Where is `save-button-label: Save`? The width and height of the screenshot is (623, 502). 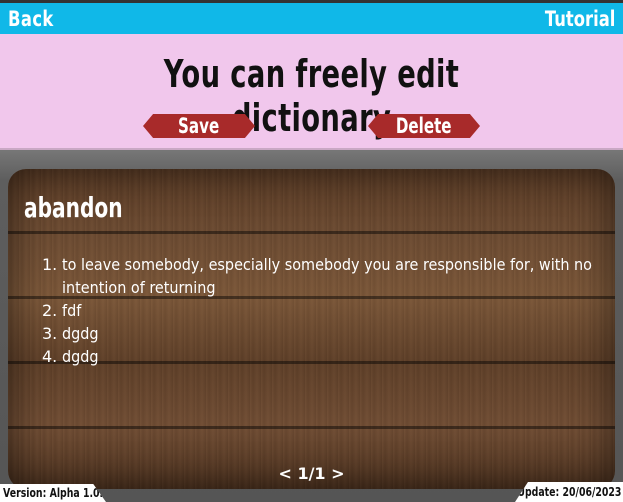
save-button-label: Save is located at coordinates (199, 126).